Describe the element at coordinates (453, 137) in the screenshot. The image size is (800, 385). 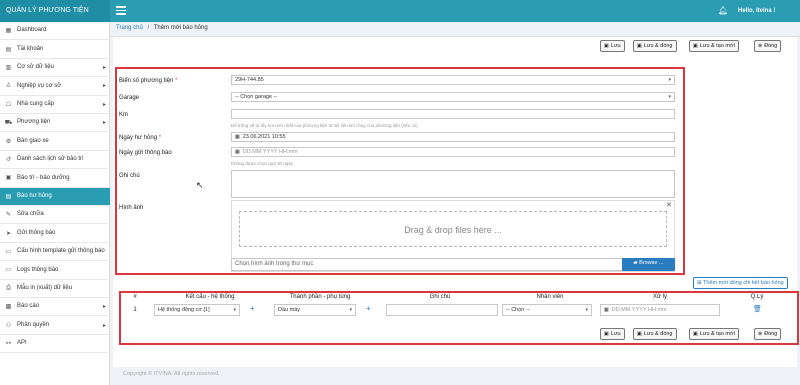
I see `damage-date-input: ▦ 23.06.2021 10:55` at that location.